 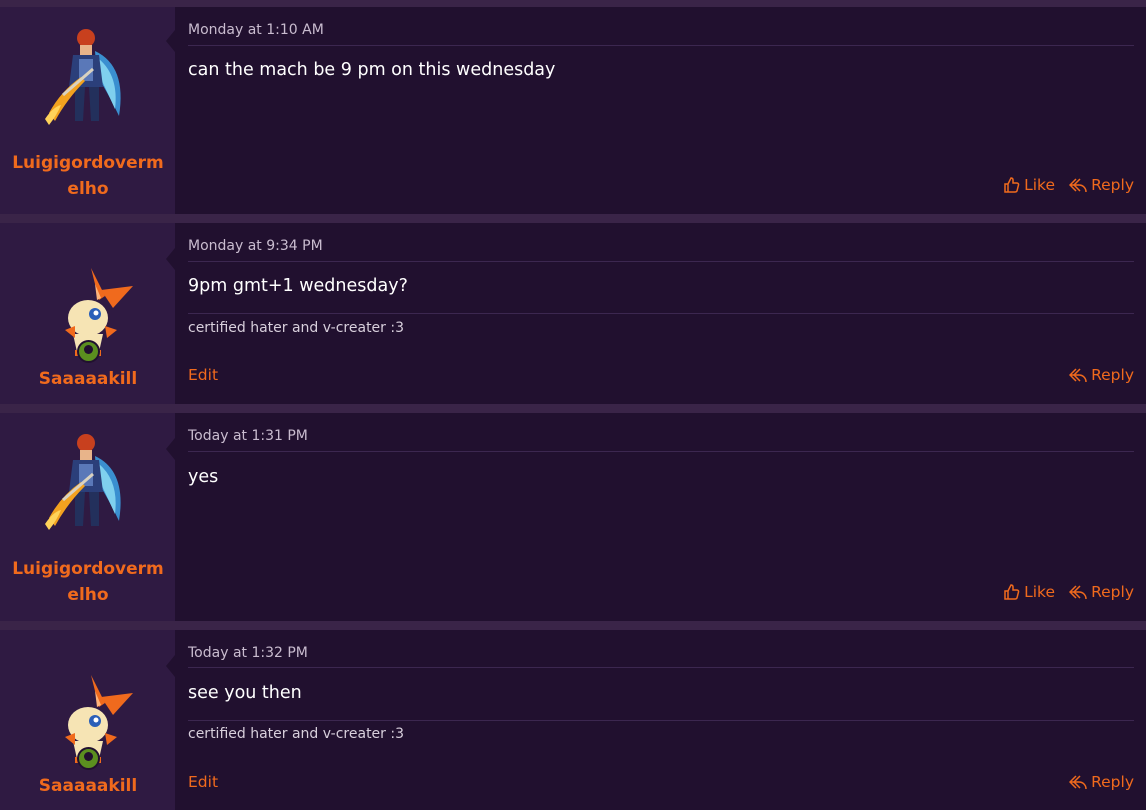 I want to click on post-date: Today at 1:32 PM, so click(x=248, y=653).